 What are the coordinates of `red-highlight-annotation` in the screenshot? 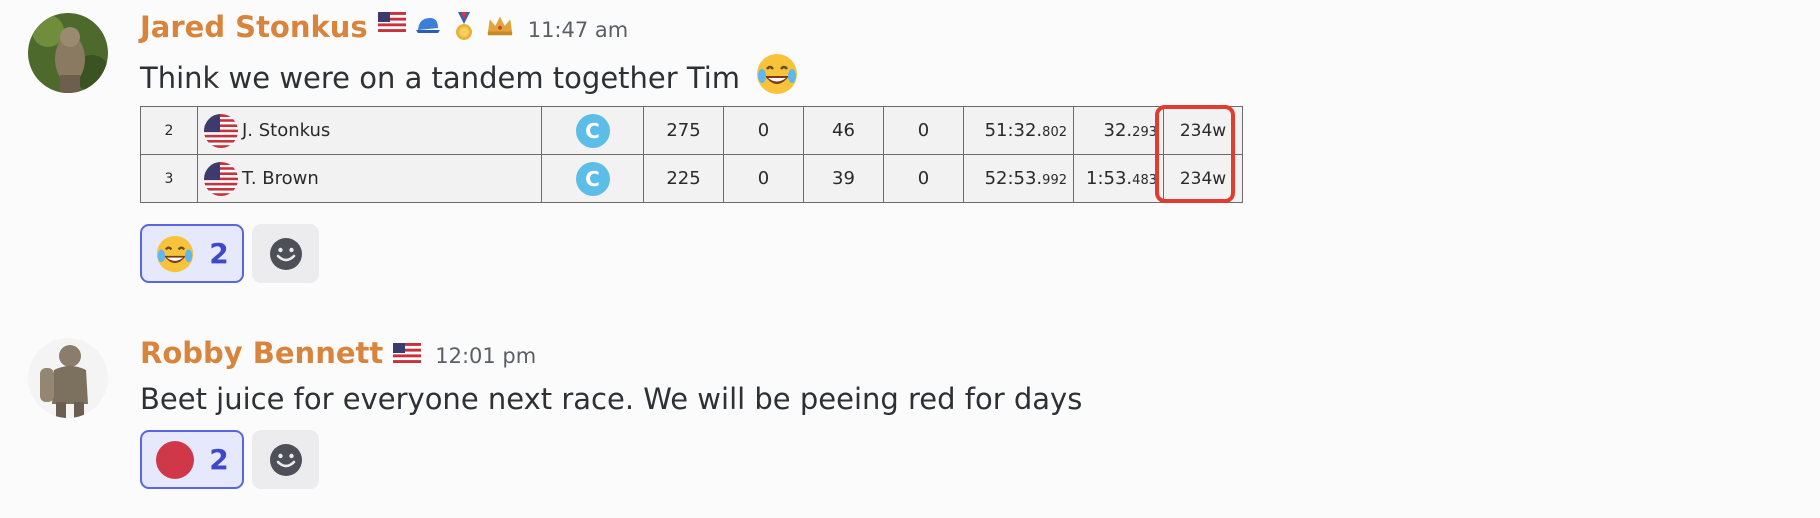 It's located at (1195, 154).